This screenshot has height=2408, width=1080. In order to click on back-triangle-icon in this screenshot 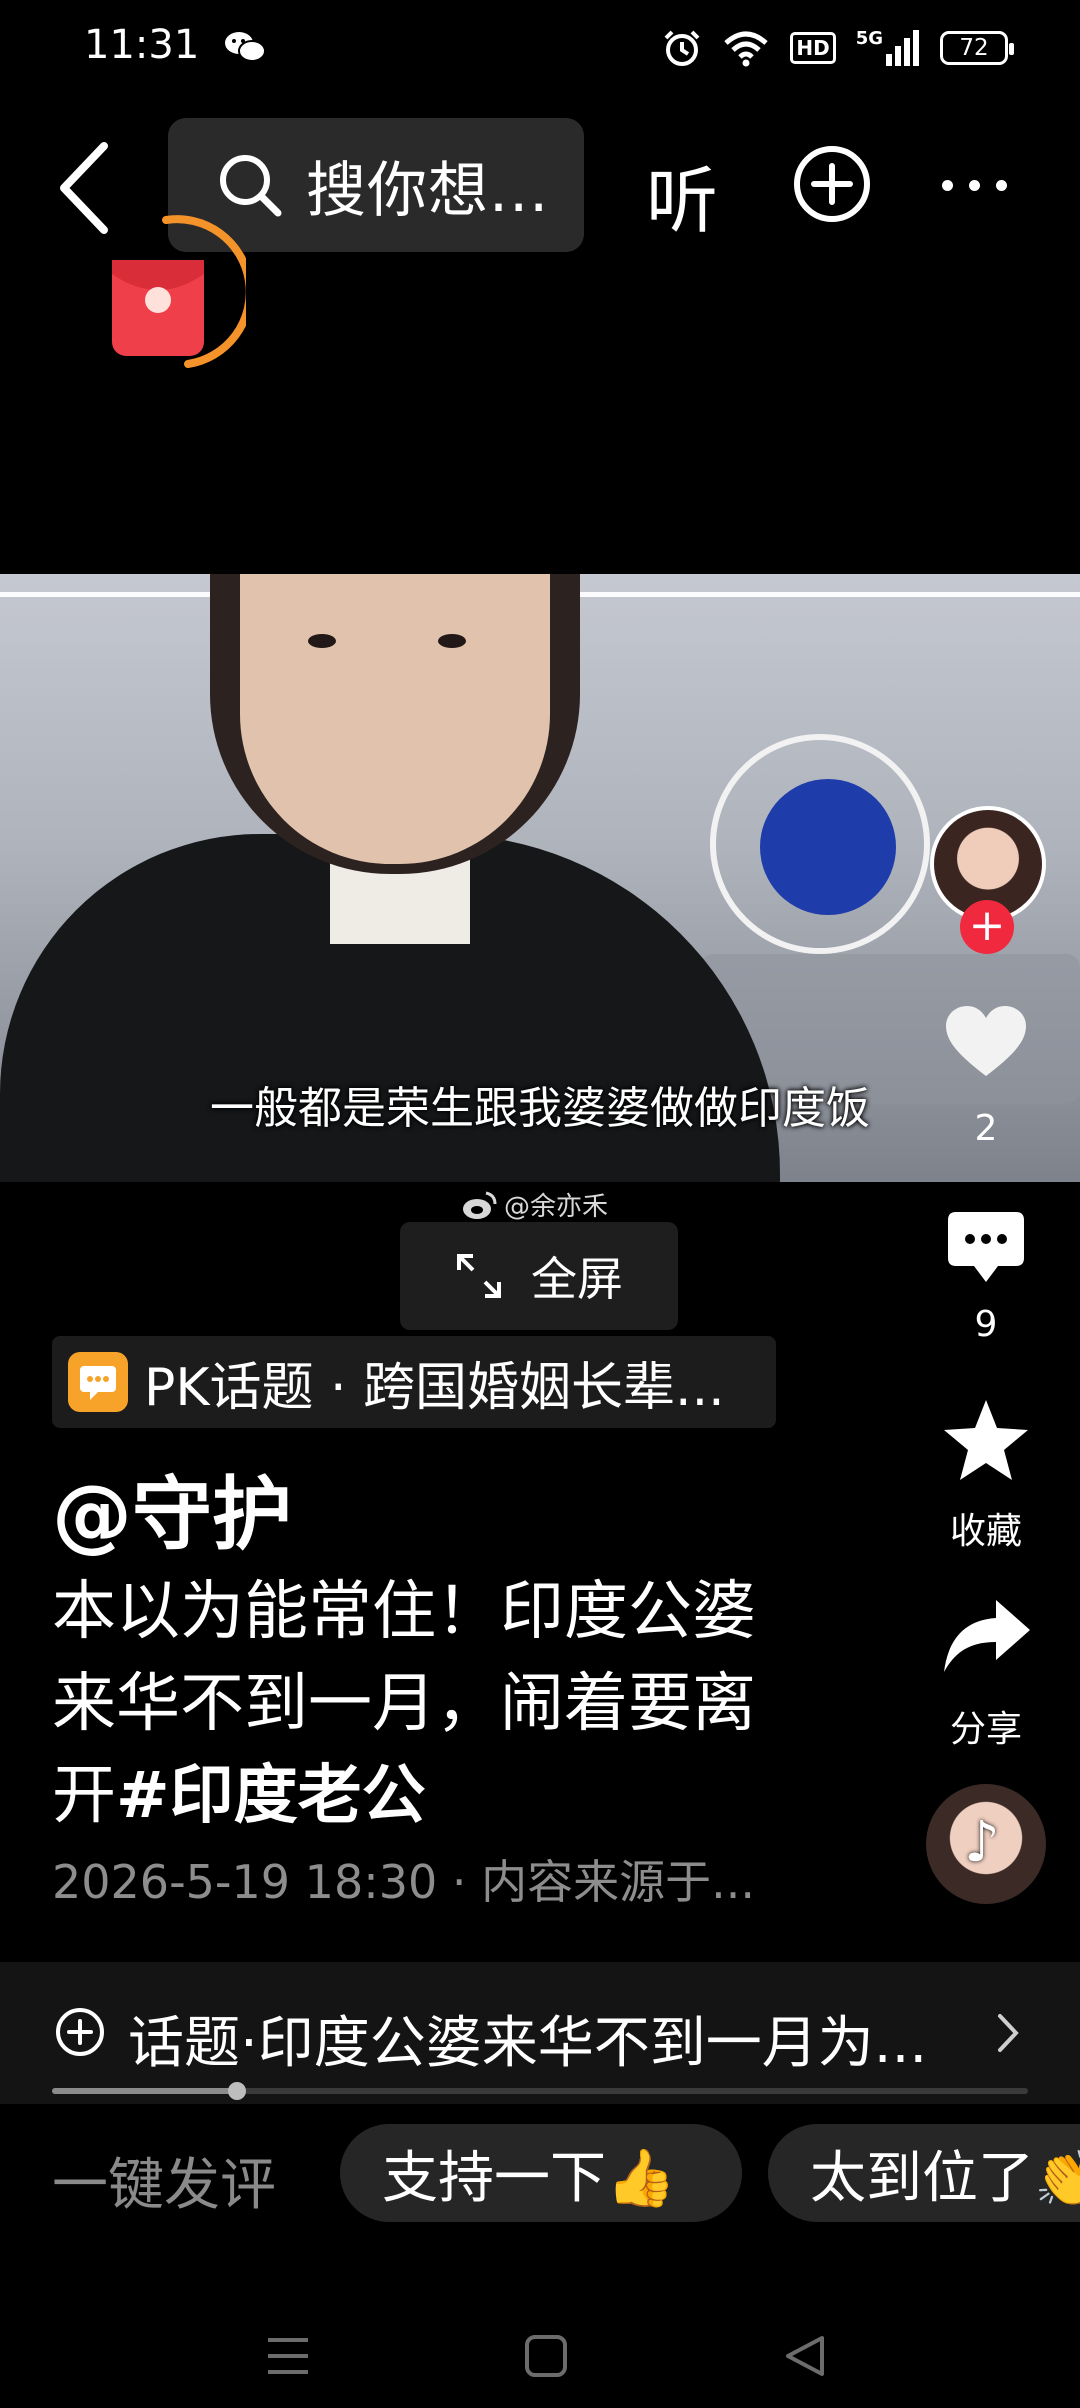, I will do `click(805, 2356)`.